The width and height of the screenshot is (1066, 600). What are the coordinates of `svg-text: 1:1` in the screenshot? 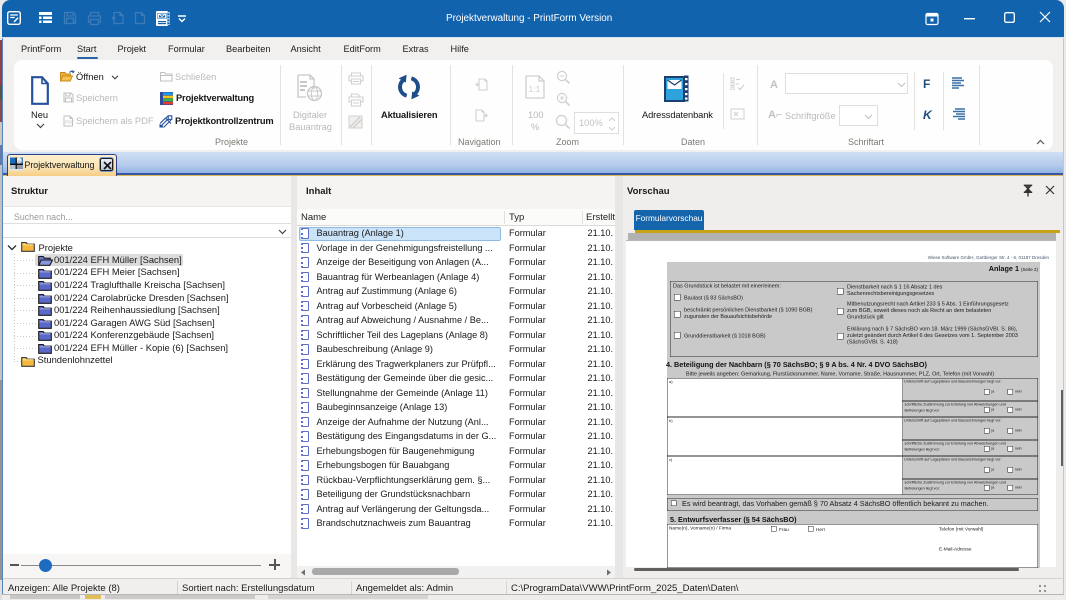 It's located at (535, 89).